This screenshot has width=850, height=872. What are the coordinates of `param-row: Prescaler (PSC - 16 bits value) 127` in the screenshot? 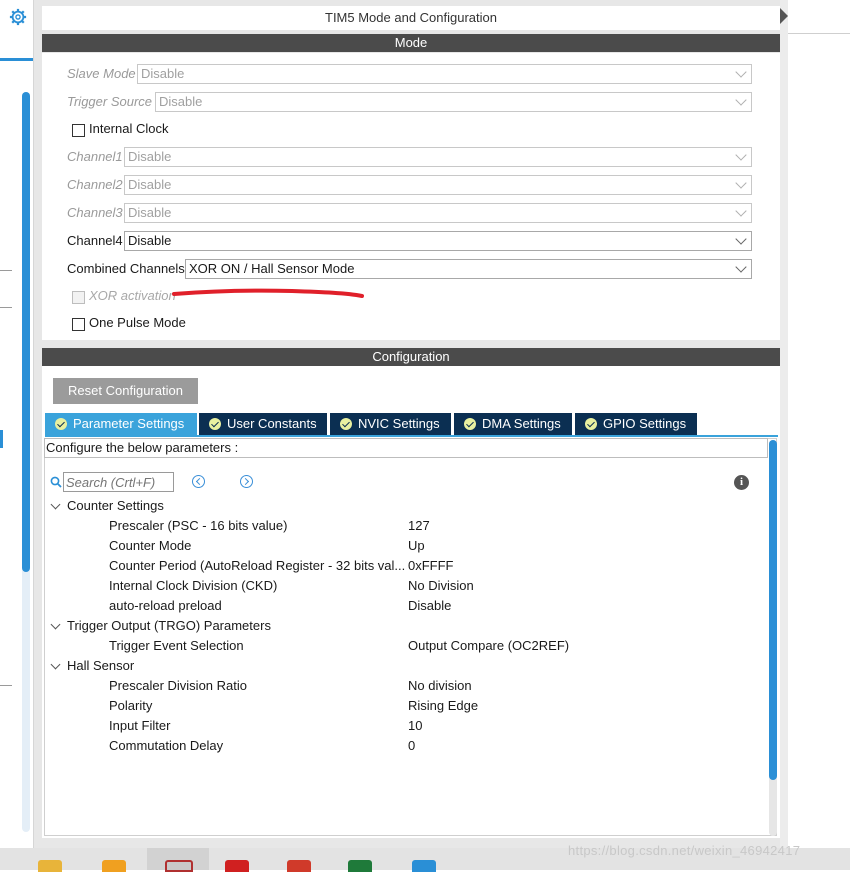 It's located at (380, 526).